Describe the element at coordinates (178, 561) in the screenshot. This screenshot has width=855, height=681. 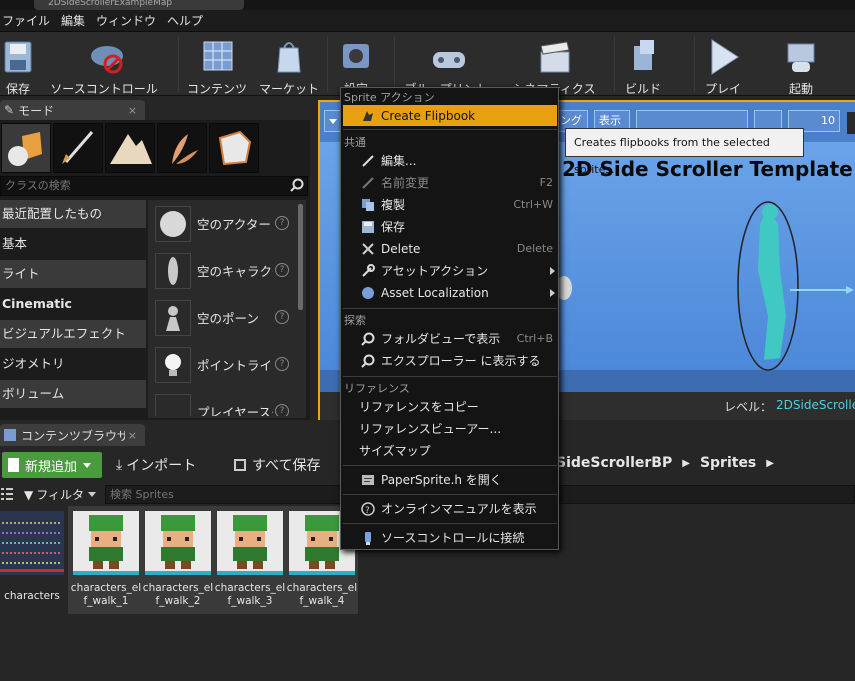
I see `asset-tile: characters_elf_walk_2` at that location.